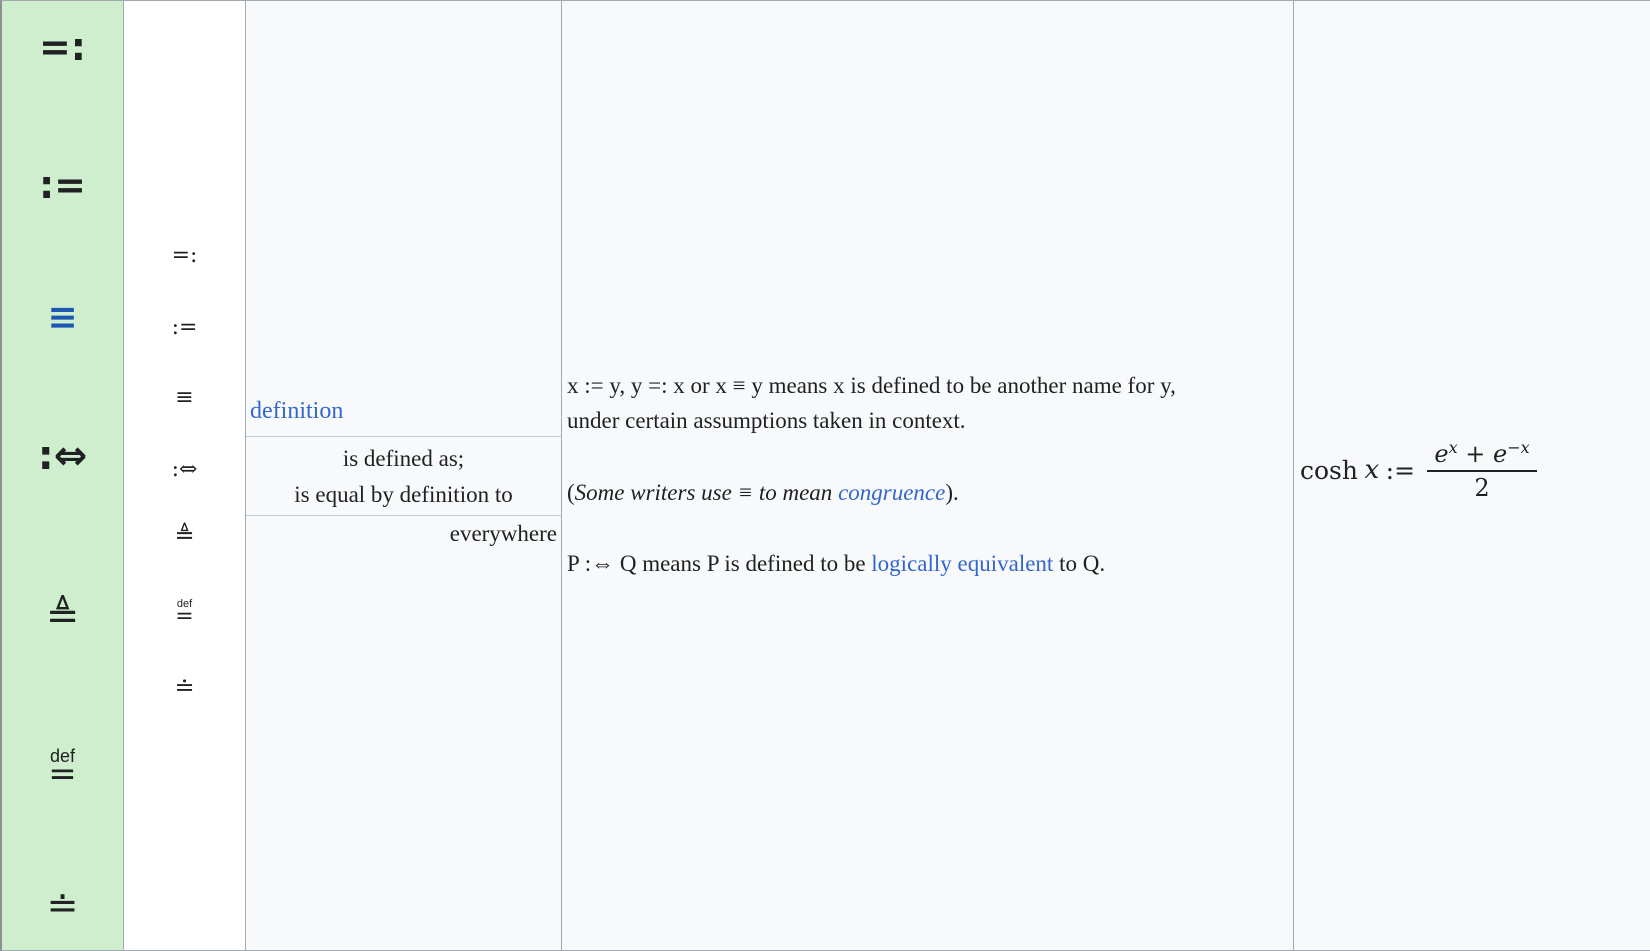 The width and height of the screenshot is (1650, 951). I want to click on symbol-reading: is defined as; is equal by definition to, so click(403, 476).